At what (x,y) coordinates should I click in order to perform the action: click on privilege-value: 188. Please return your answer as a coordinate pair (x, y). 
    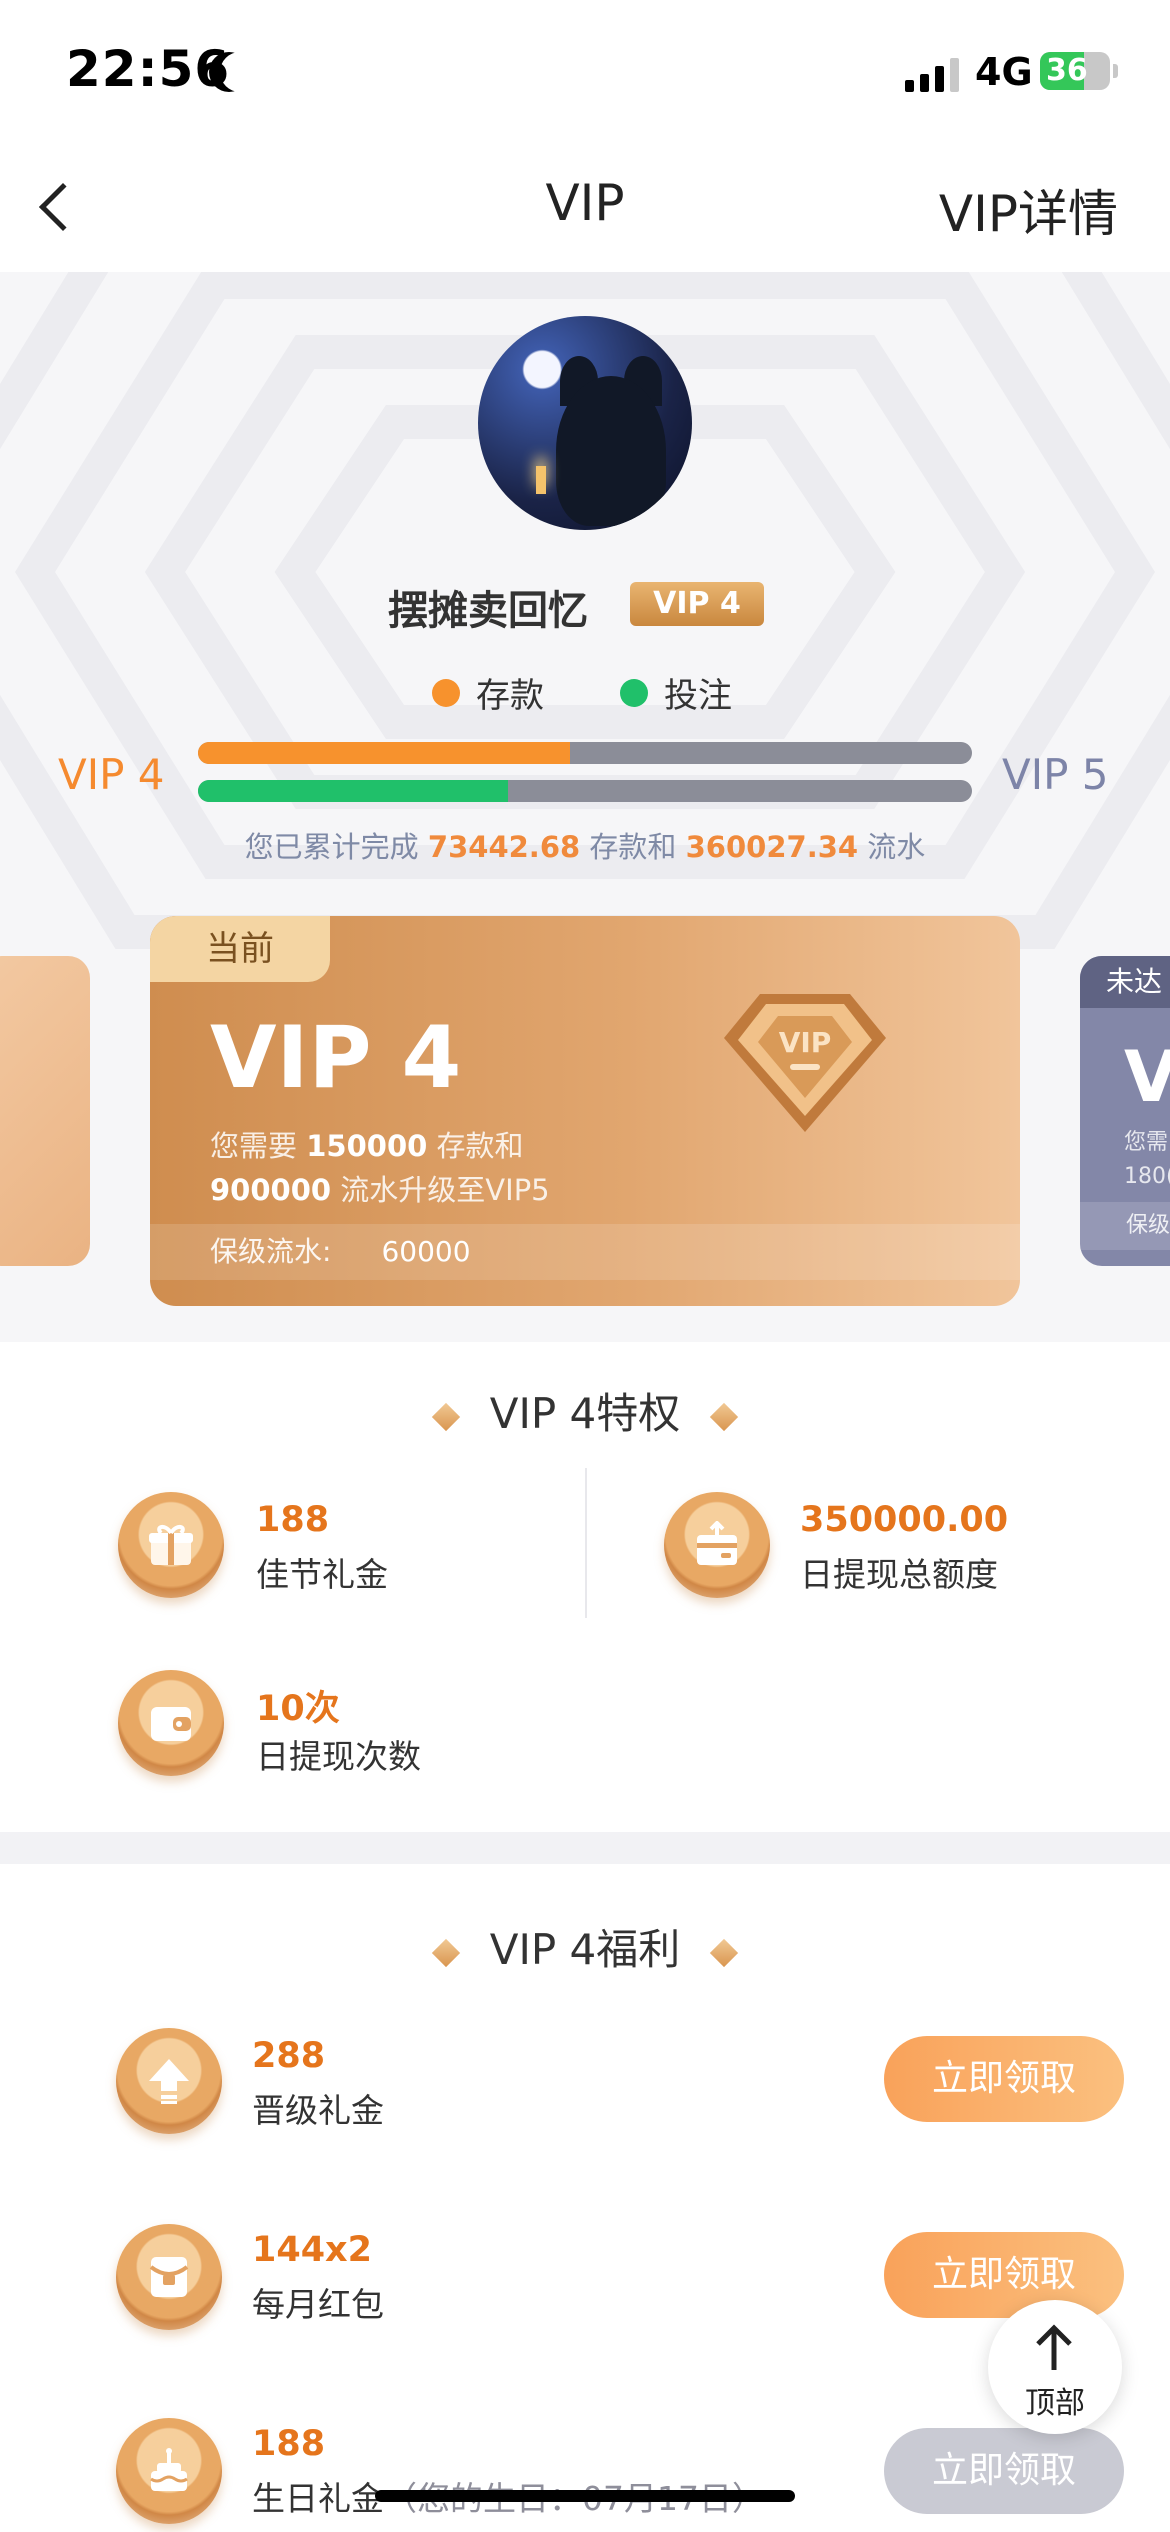
    Looking at the image, I should click on (293, 1520).